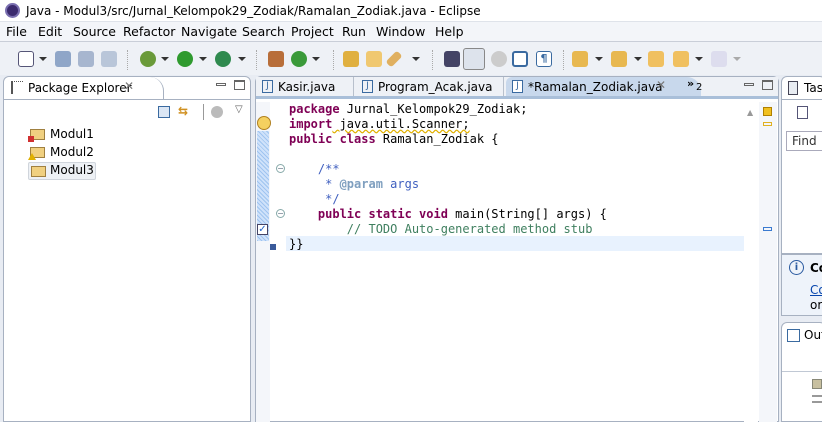 The height and width of the screenshot is (422, 822). I want to click on menu-edit: Edit, so click(50, 31).